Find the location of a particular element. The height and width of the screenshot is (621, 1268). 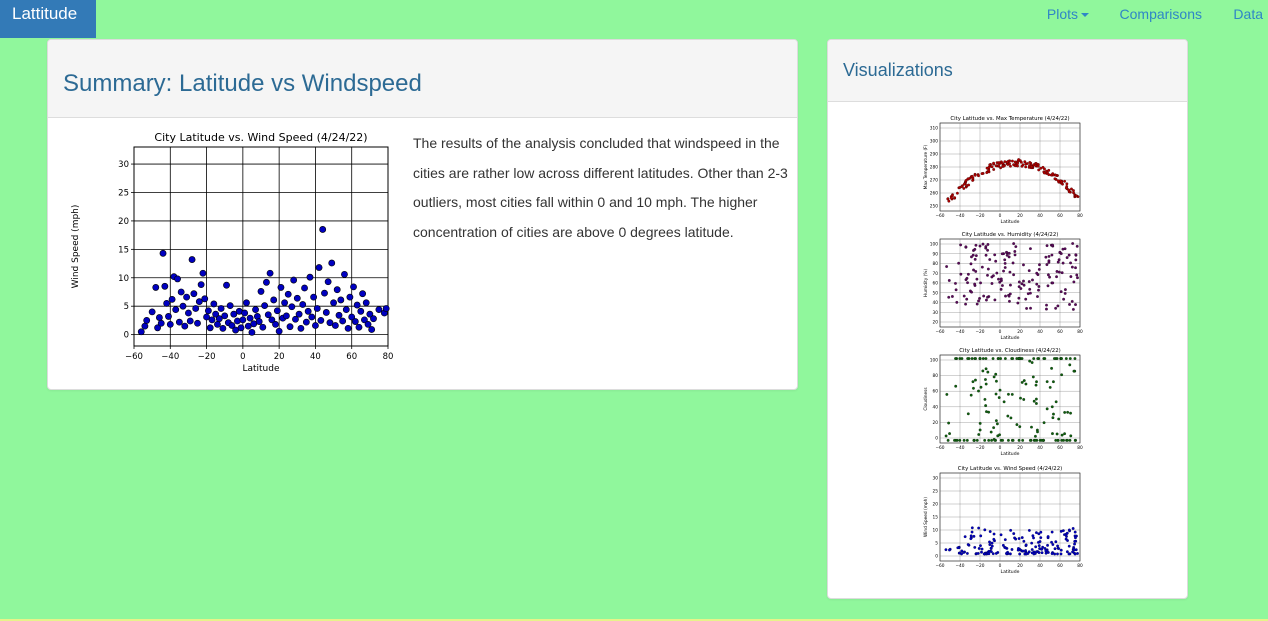

x-tick-label: −60 is located at coordinates (134, 357).